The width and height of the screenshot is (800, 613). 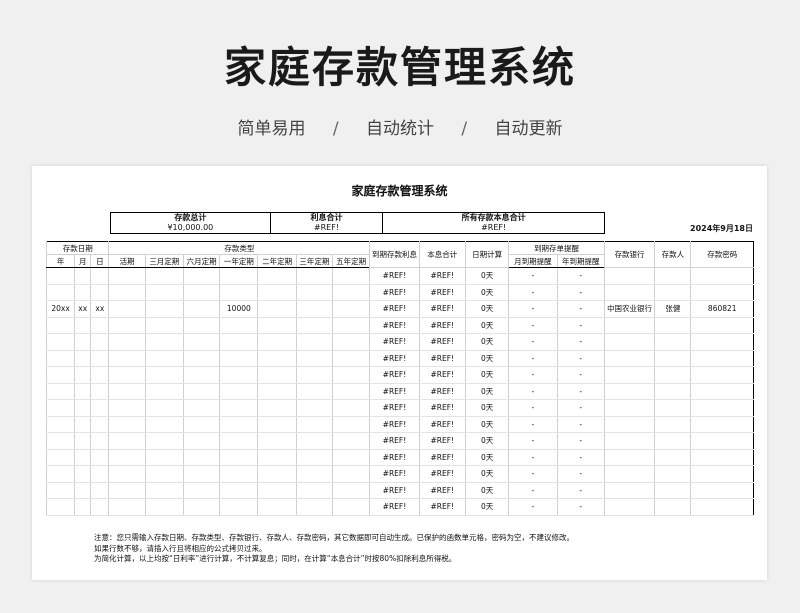 I want to click on table-cell: xx, so click(x=82, y=309).